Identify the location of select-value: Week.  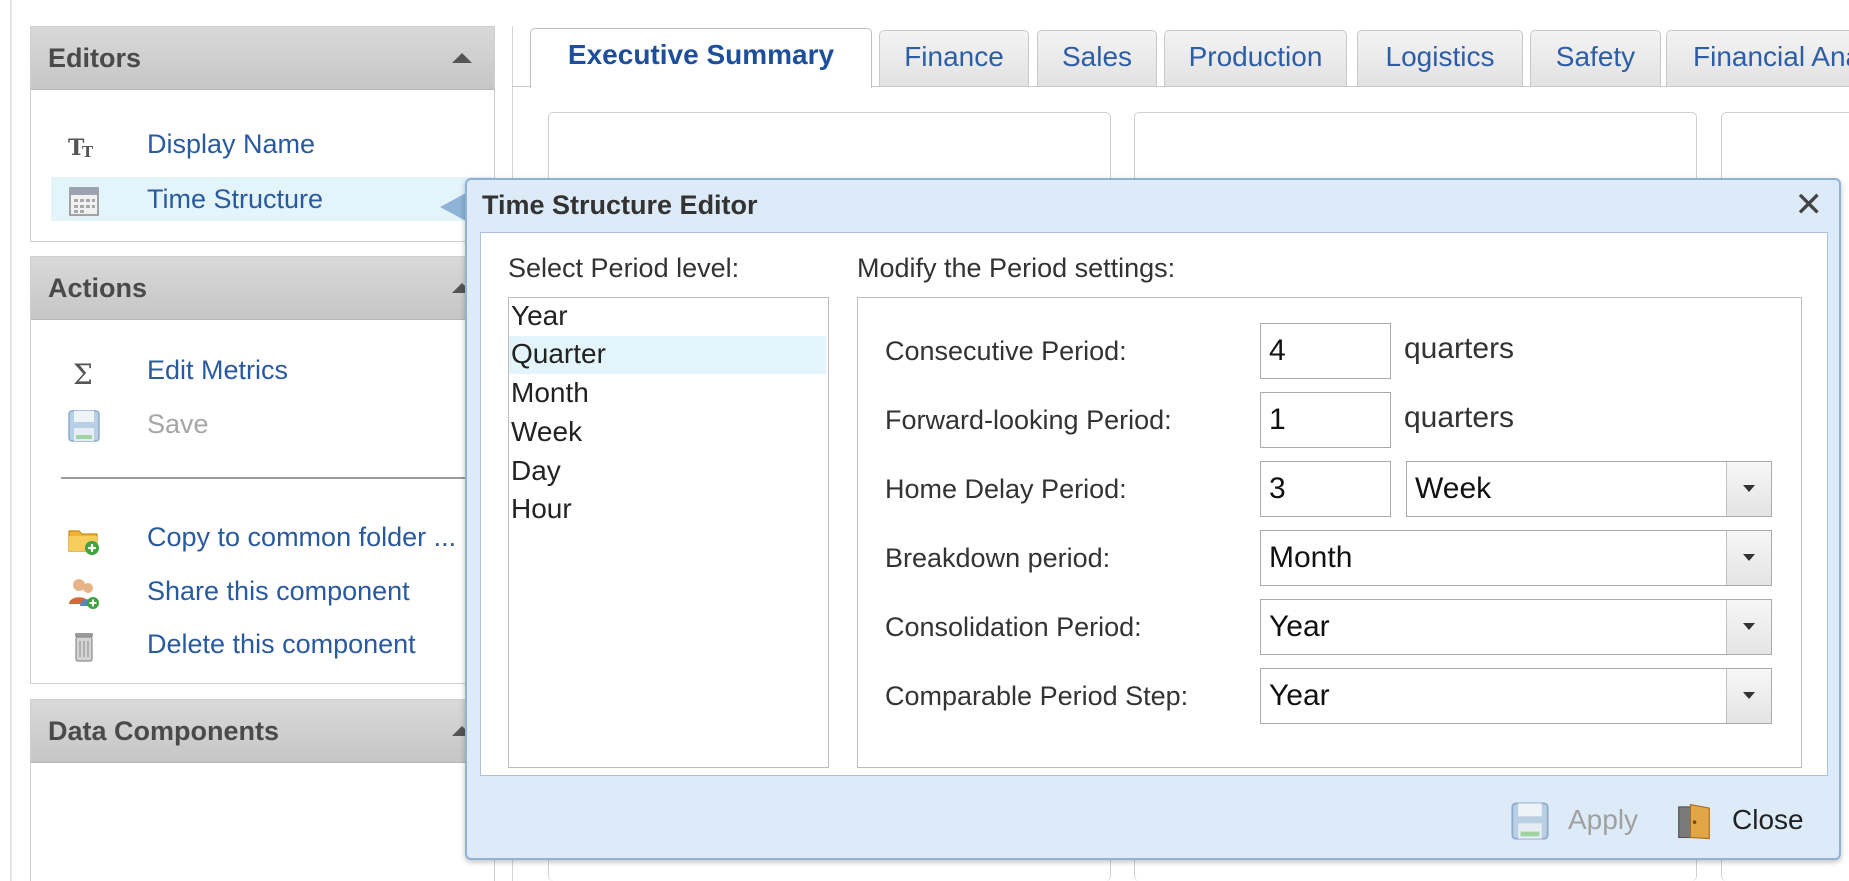
(1453, 488).